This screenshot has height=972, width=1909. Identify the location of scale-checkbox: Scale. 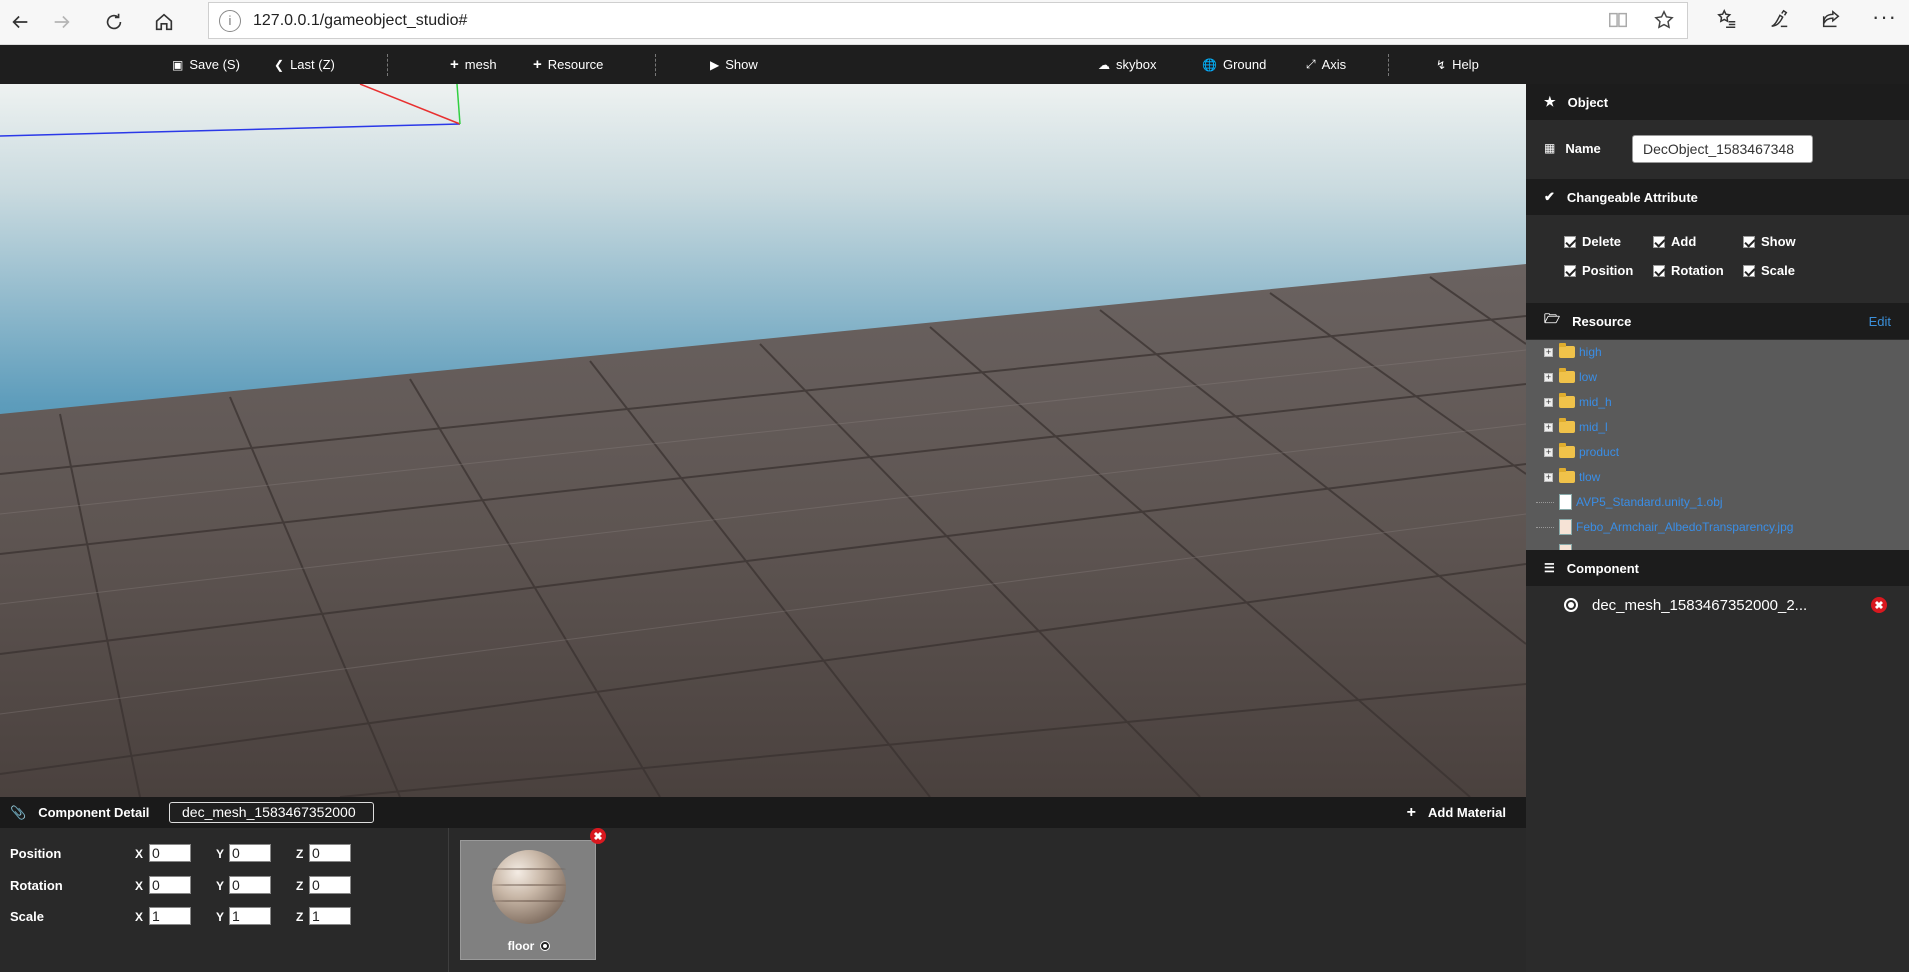
(1769, 270).